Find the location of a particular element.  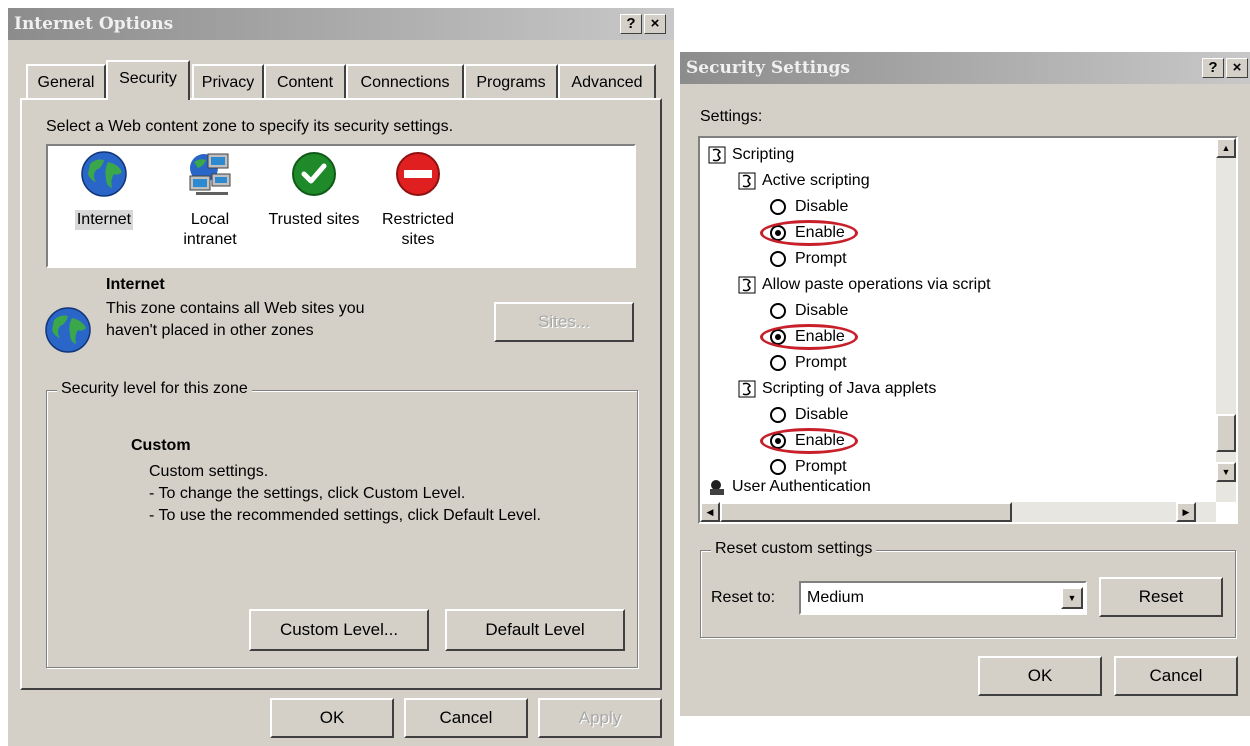

security-settings-titlebar: Security Settings is located at coordinates (965, 68).